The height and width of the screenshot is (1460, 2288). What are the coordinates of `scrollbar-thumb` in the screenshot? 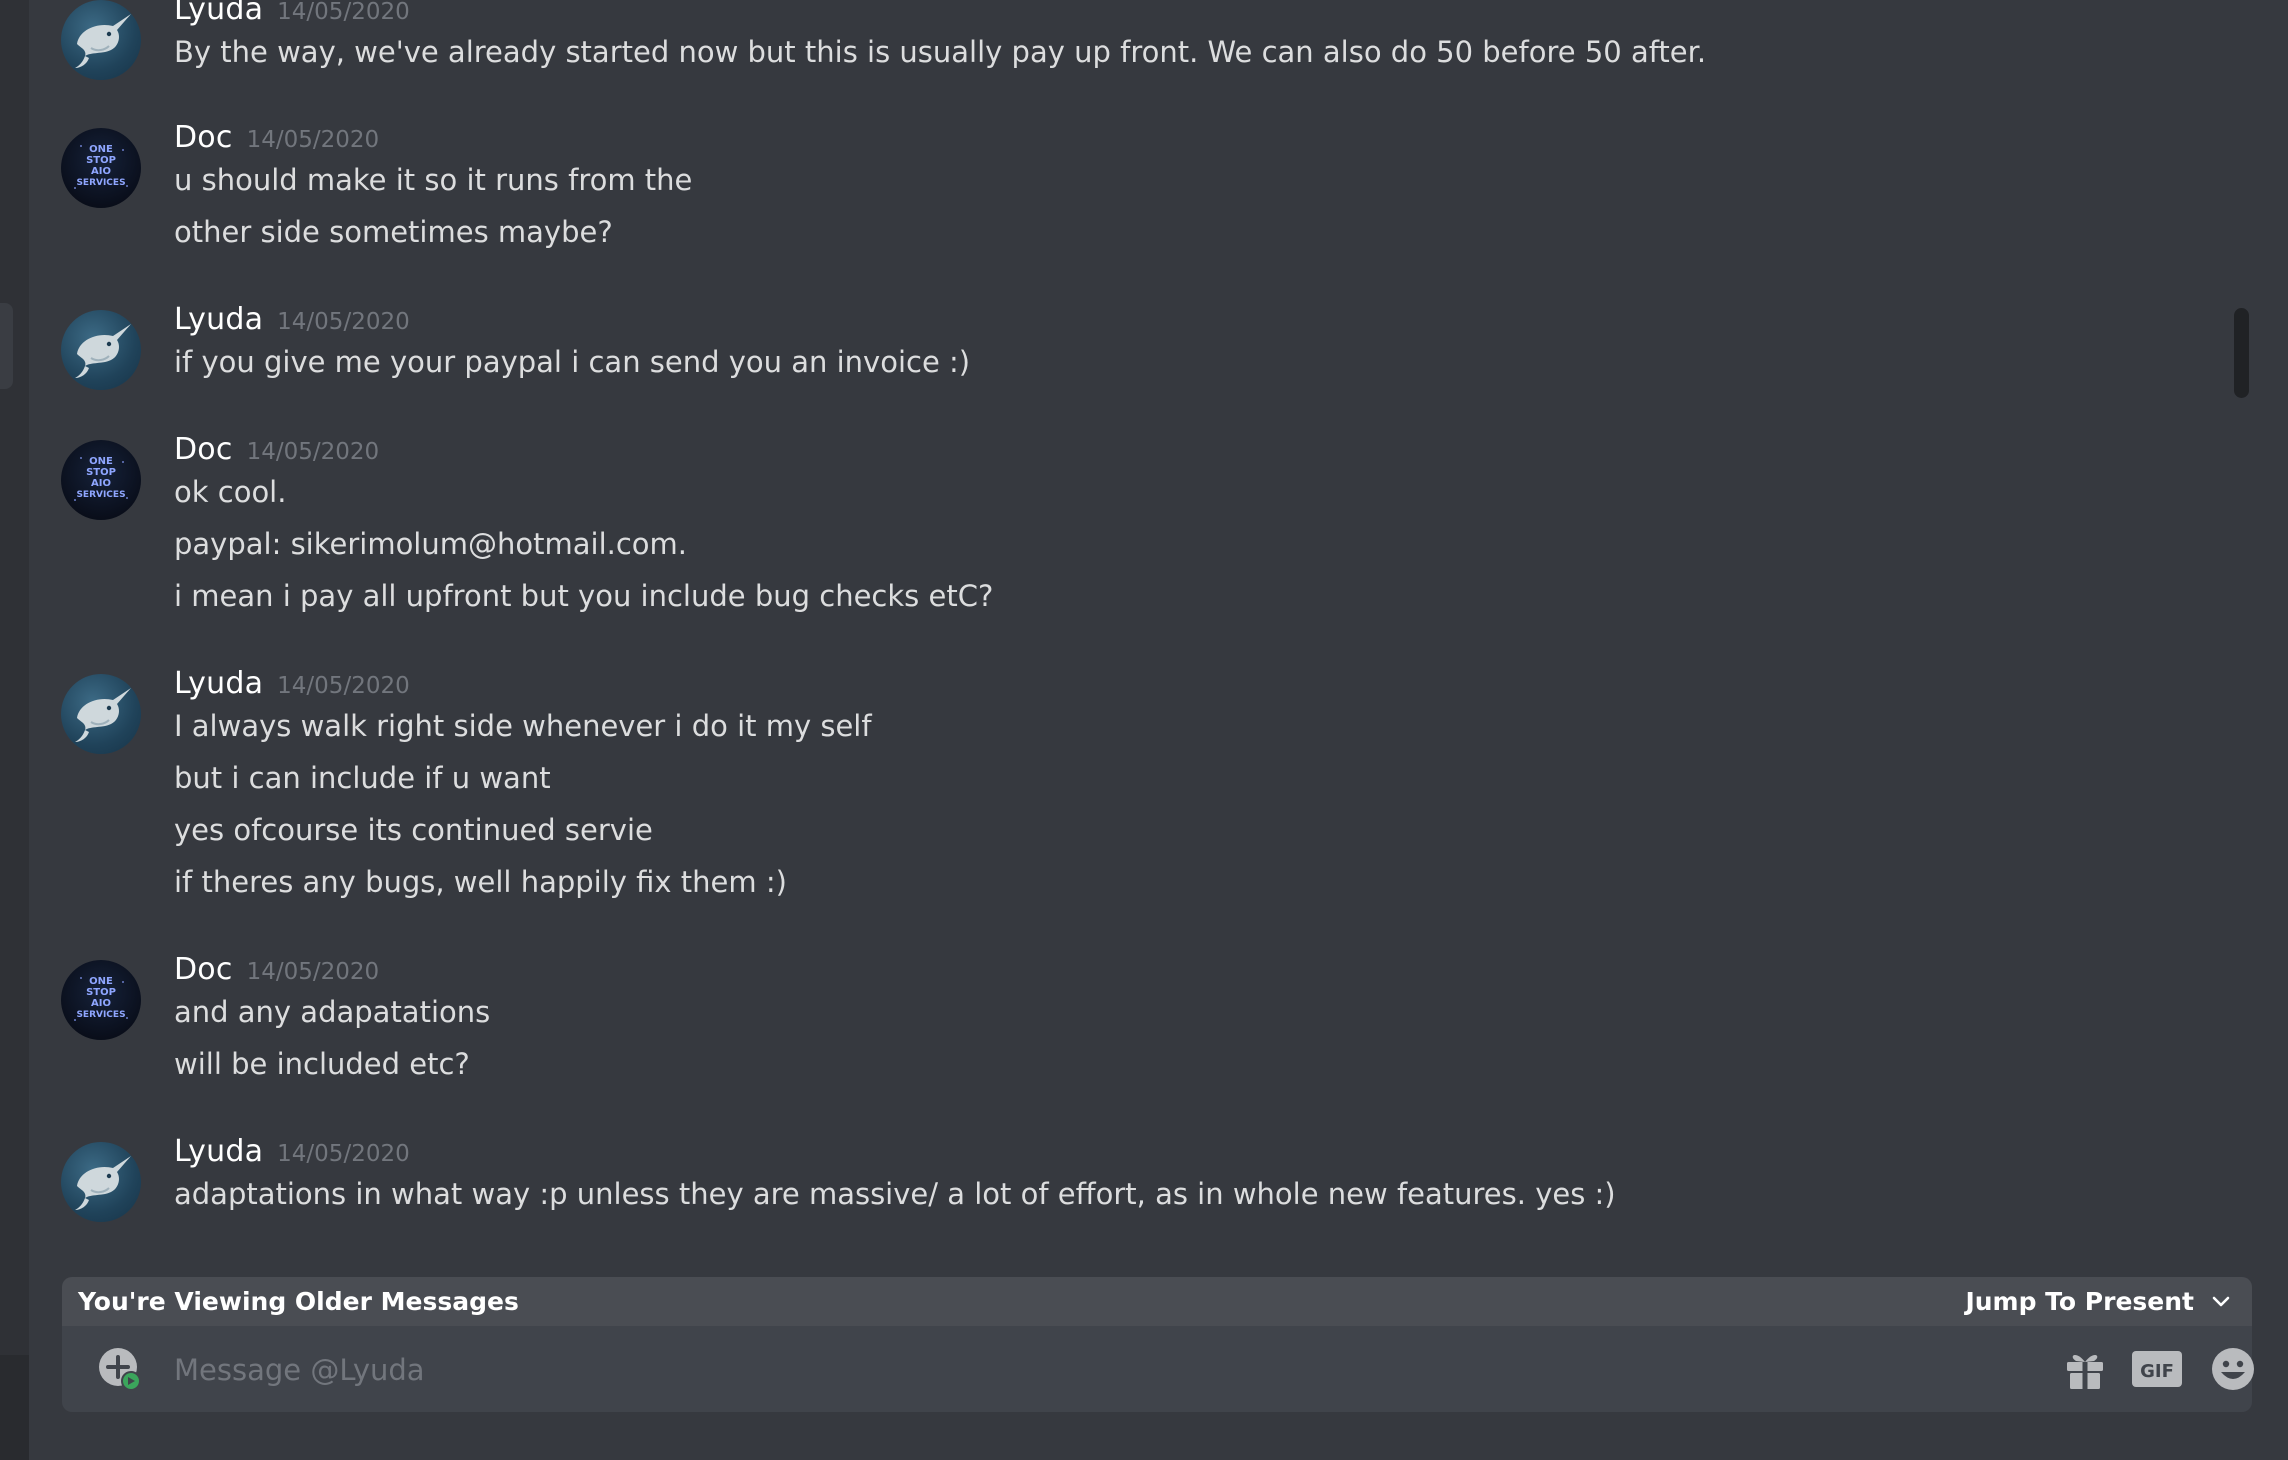 It's located at (2241, 353).